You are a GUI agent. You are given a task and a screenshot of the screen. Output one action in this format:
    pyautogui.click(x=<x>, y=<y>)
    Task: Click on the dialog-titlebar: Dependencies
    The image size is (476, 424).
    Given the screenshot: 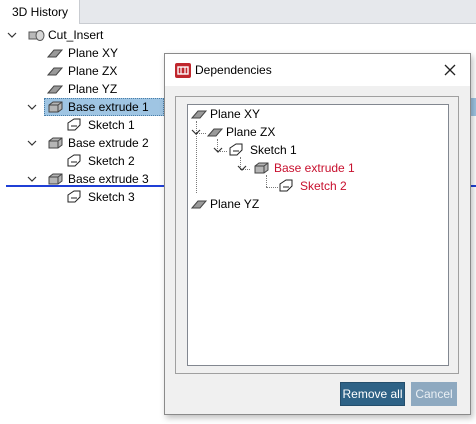 What is the action you would take?
    pyautogui.click(x=317, y=70)
    